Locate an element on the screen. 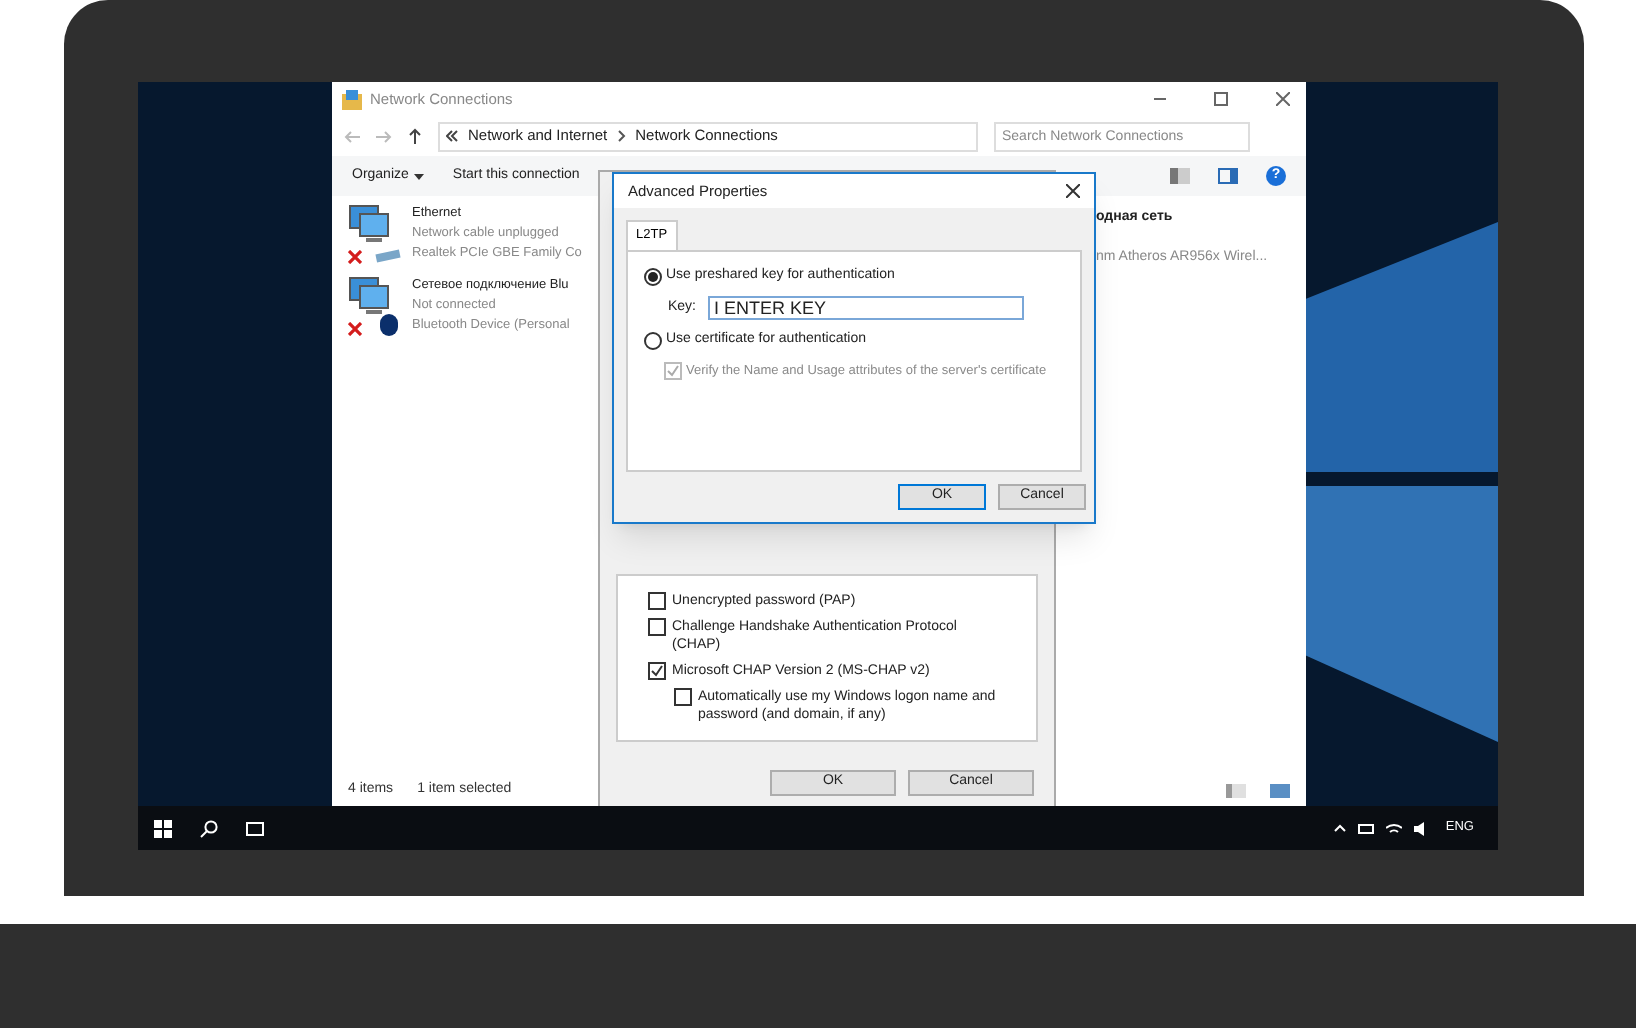 This screenshot has height=1028, width=1636. search-icon is located at coordinates (209, 828).